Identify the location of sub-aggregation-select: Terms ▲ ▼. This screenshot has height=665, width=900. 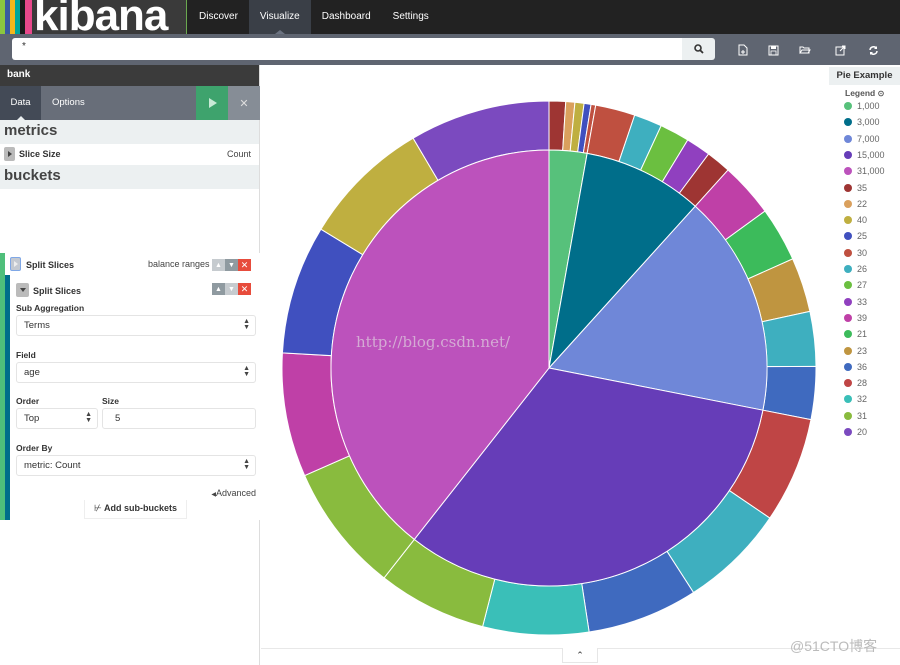
(136, 325).